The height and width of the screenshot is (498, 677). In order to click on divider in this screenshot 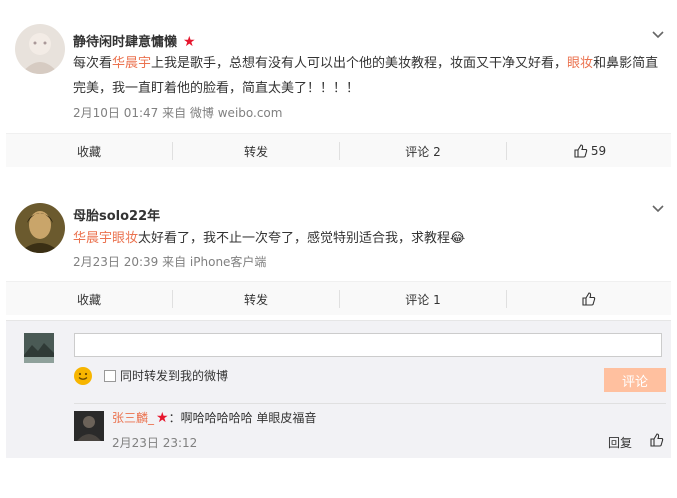, I will do `click(370, 403)`.